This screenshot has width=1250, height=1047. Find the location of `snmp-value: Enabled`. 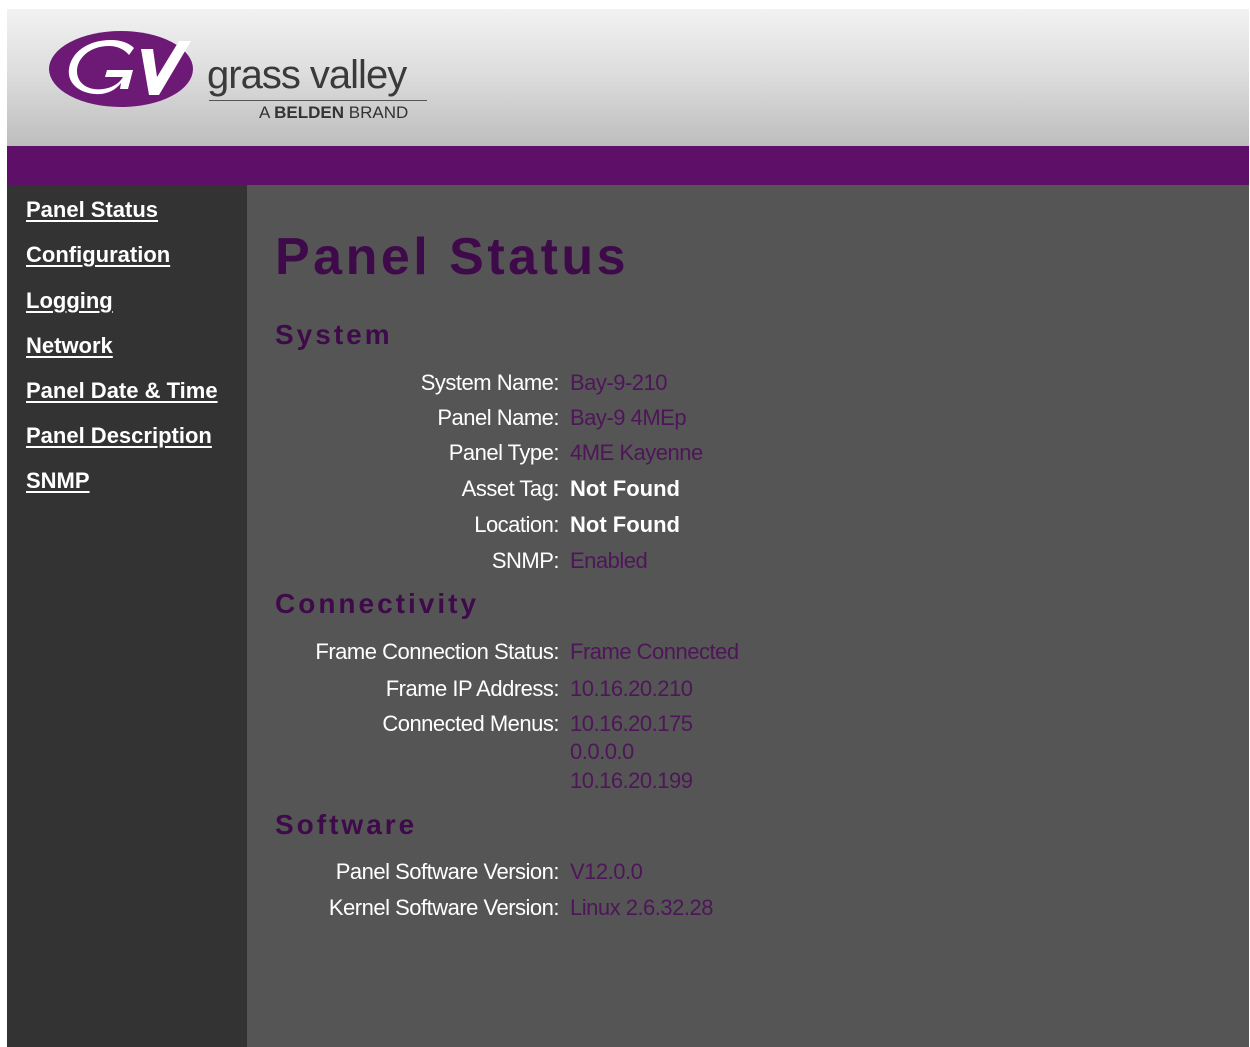

snmp-value: Enabled is located at coordinates (609, 560).